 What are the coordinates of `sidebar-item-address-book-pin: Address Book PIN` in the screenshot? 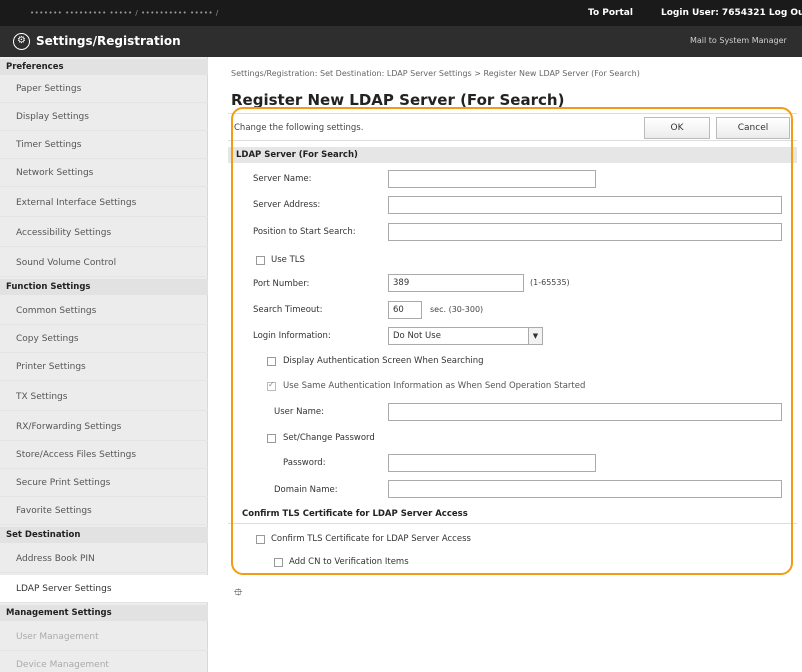 It's located at (104, 559).